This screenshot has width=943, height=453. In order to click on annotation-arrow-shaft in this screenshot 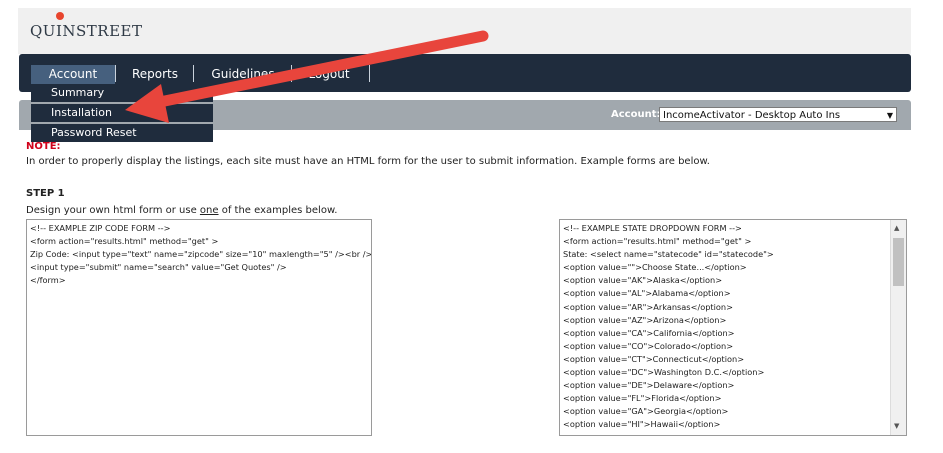, I will do `click(316, 70)`.